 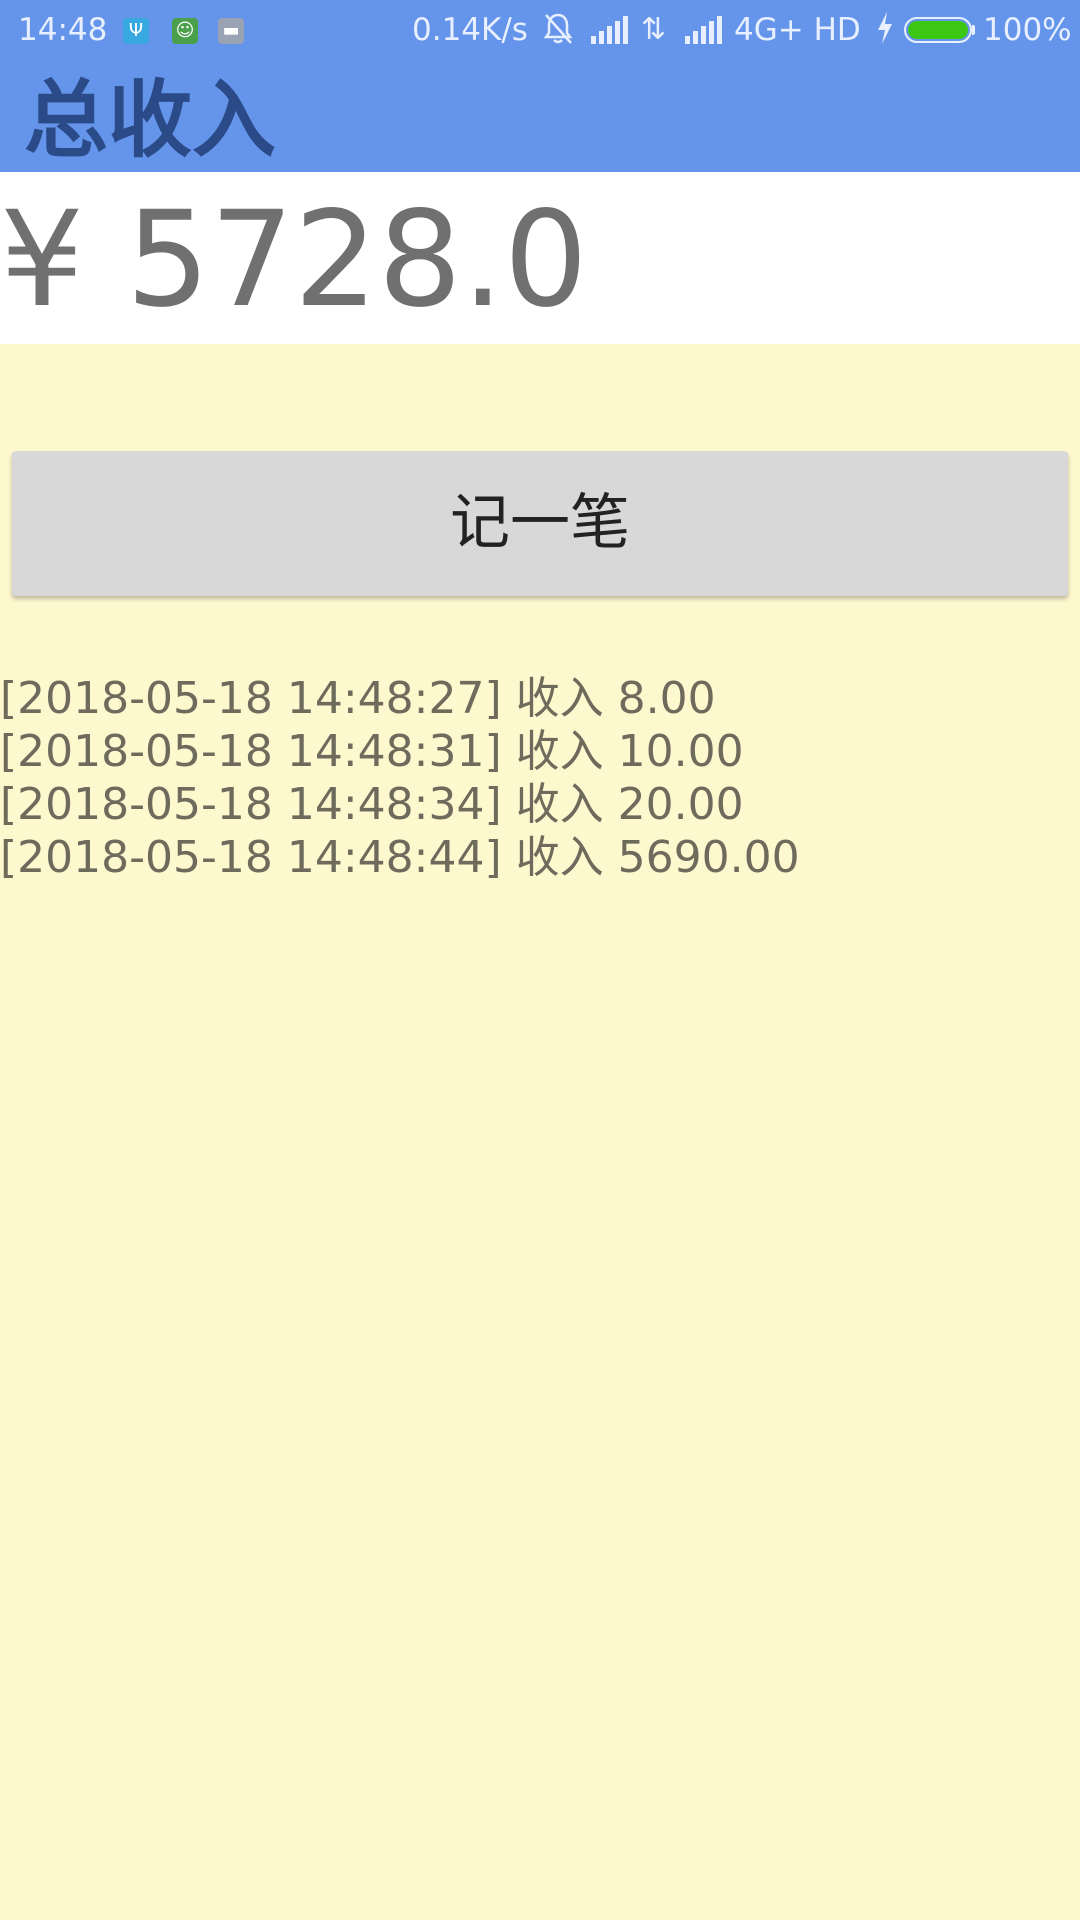 I want to click on list-item: [2018-05-18 14:48:31] 收入 10.00, so click(x=372, y=751).